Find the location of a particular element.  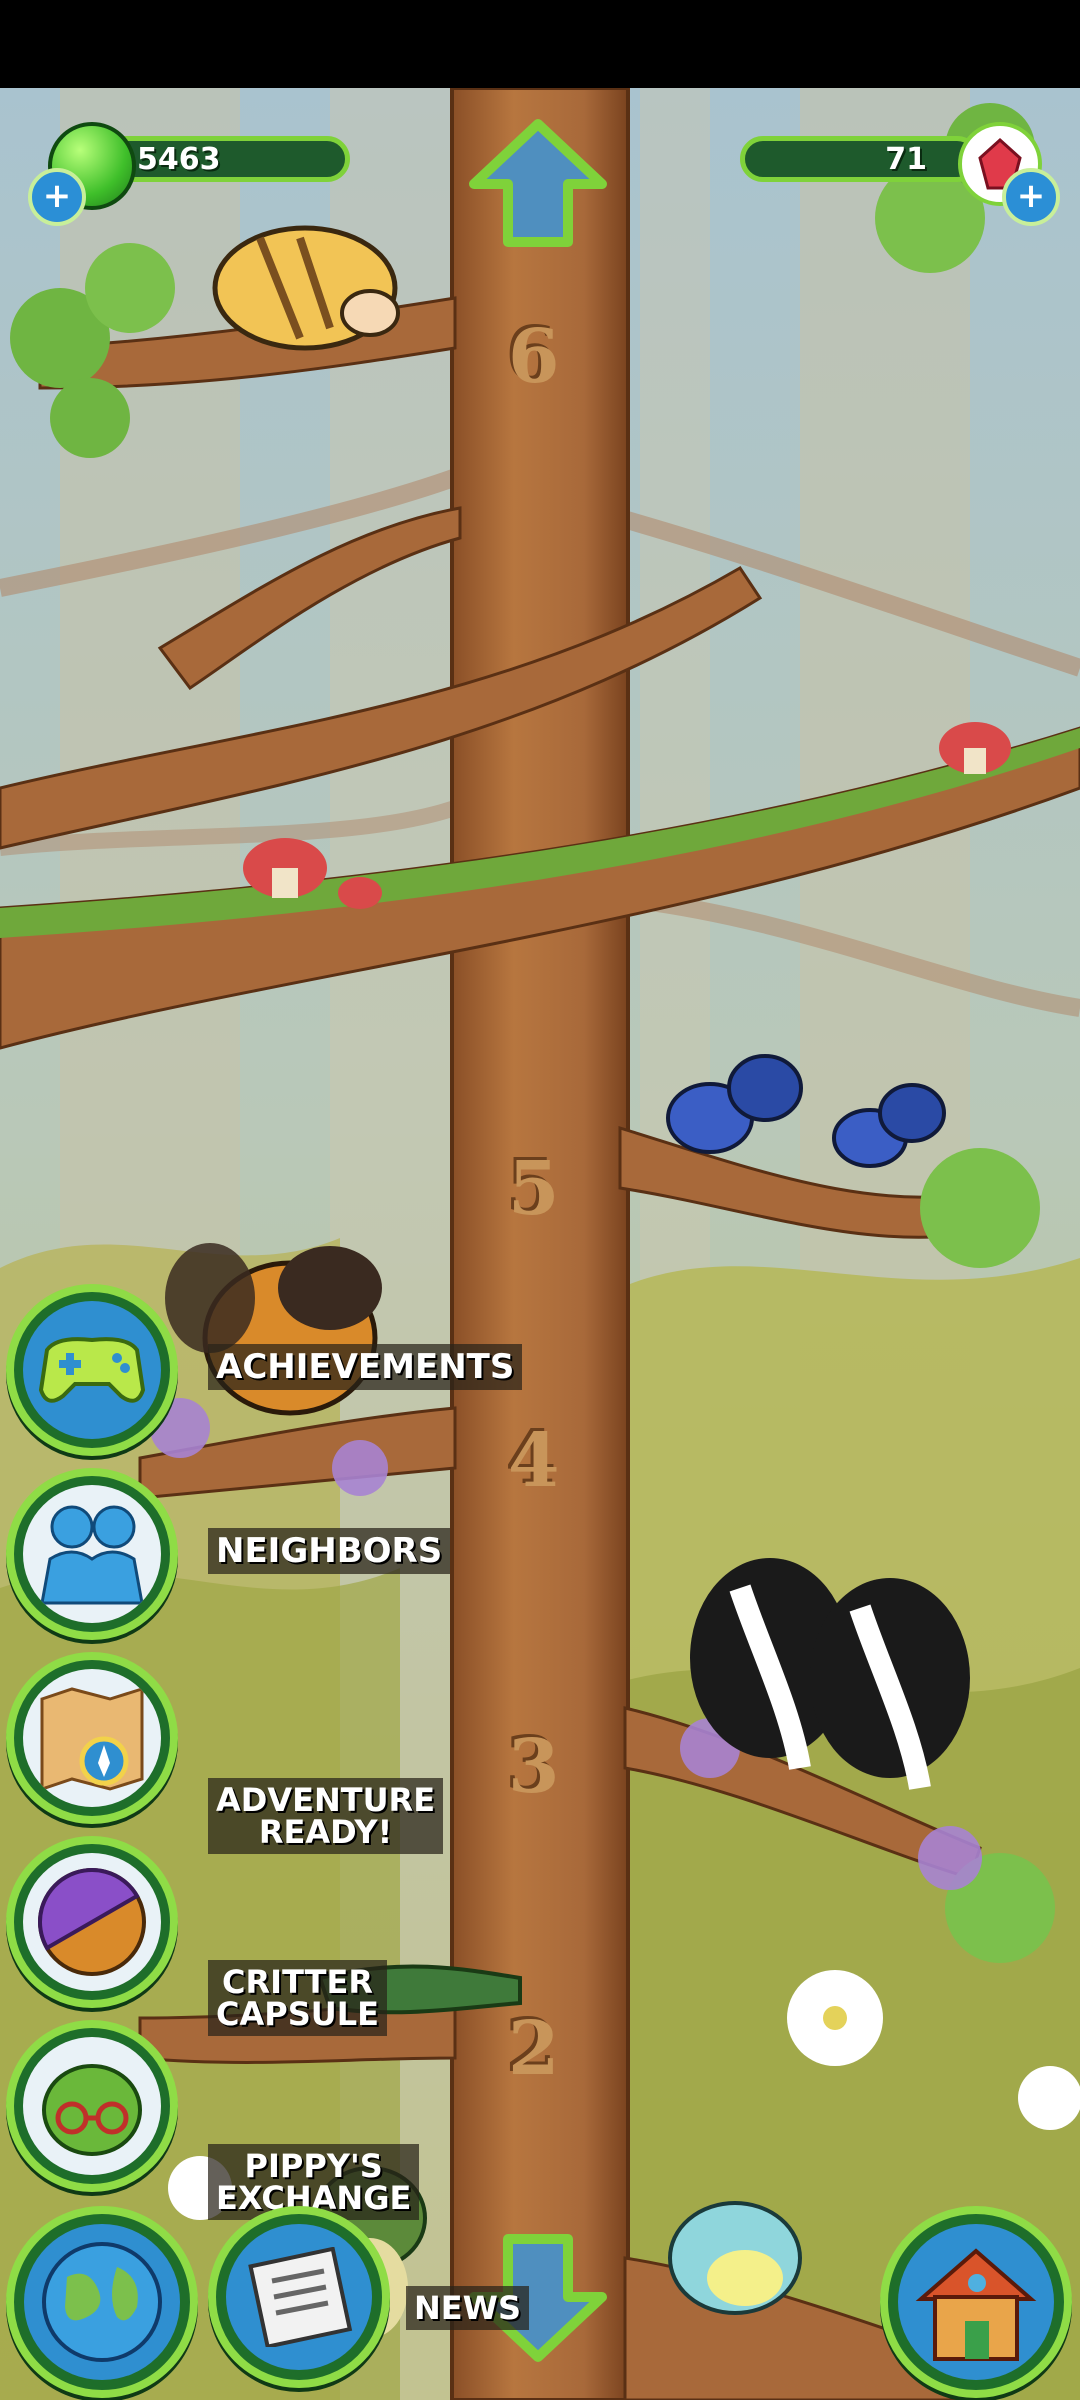

achievements-button is located at coordinates (92, 1370).